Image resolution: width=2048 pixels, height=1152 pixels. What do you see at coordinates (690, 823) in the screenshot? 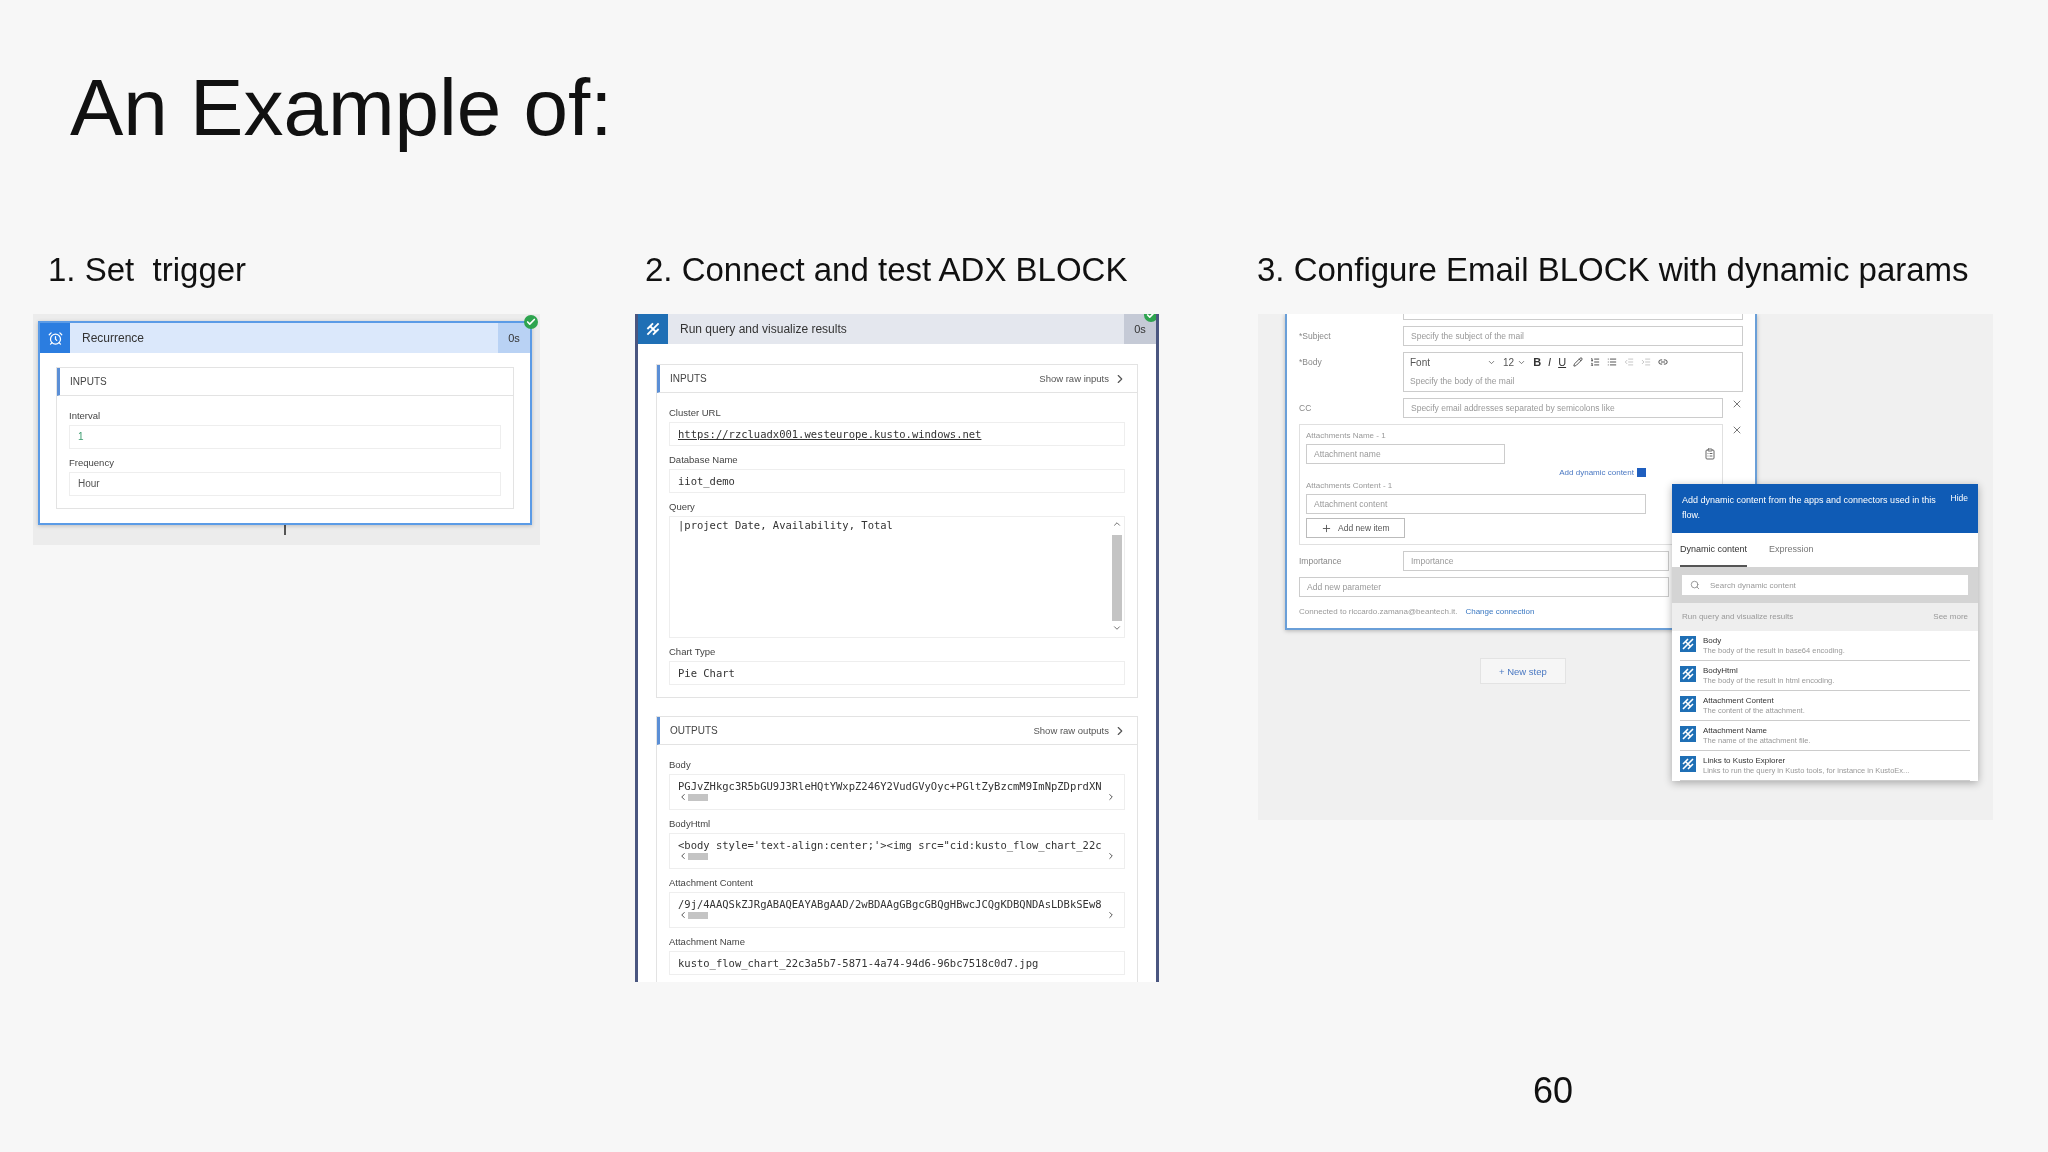
I see `field-label: BodyHtml` at bounding box center [690, 823].